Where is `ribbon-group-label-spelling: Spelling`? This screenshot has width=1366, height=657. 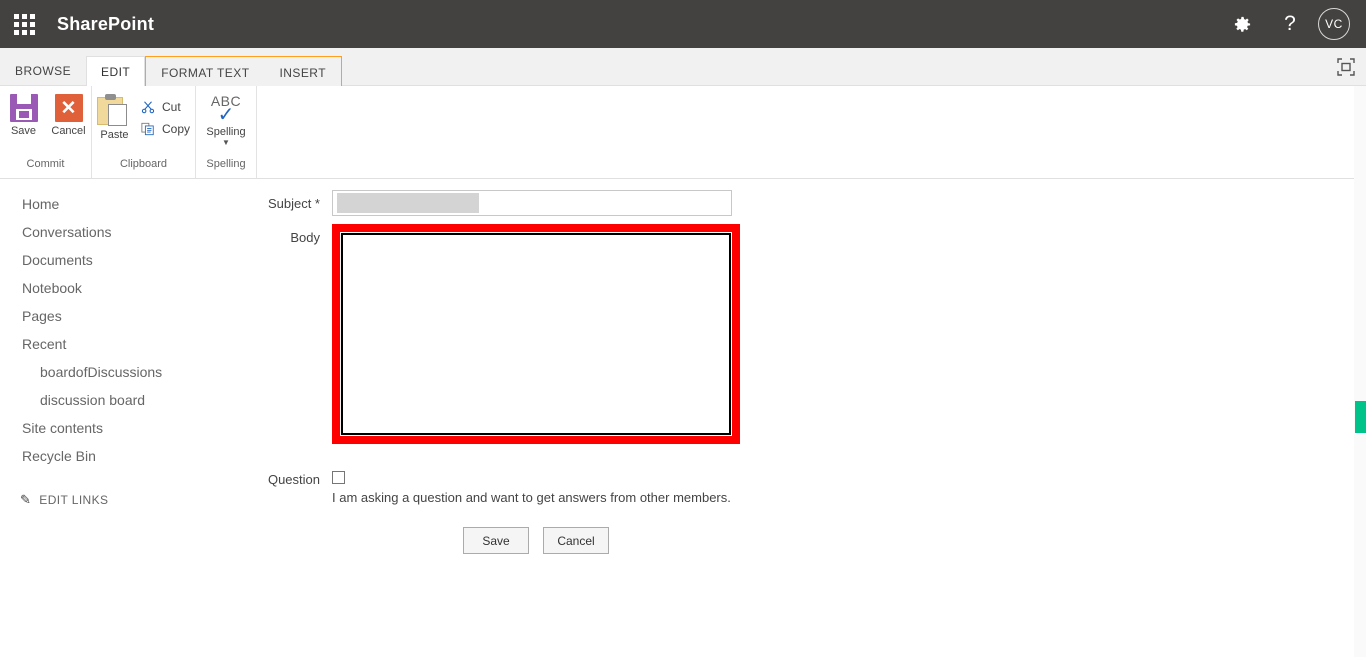
ribbon-group-label-spelling: Spelling is located at coordinates (226, 164).